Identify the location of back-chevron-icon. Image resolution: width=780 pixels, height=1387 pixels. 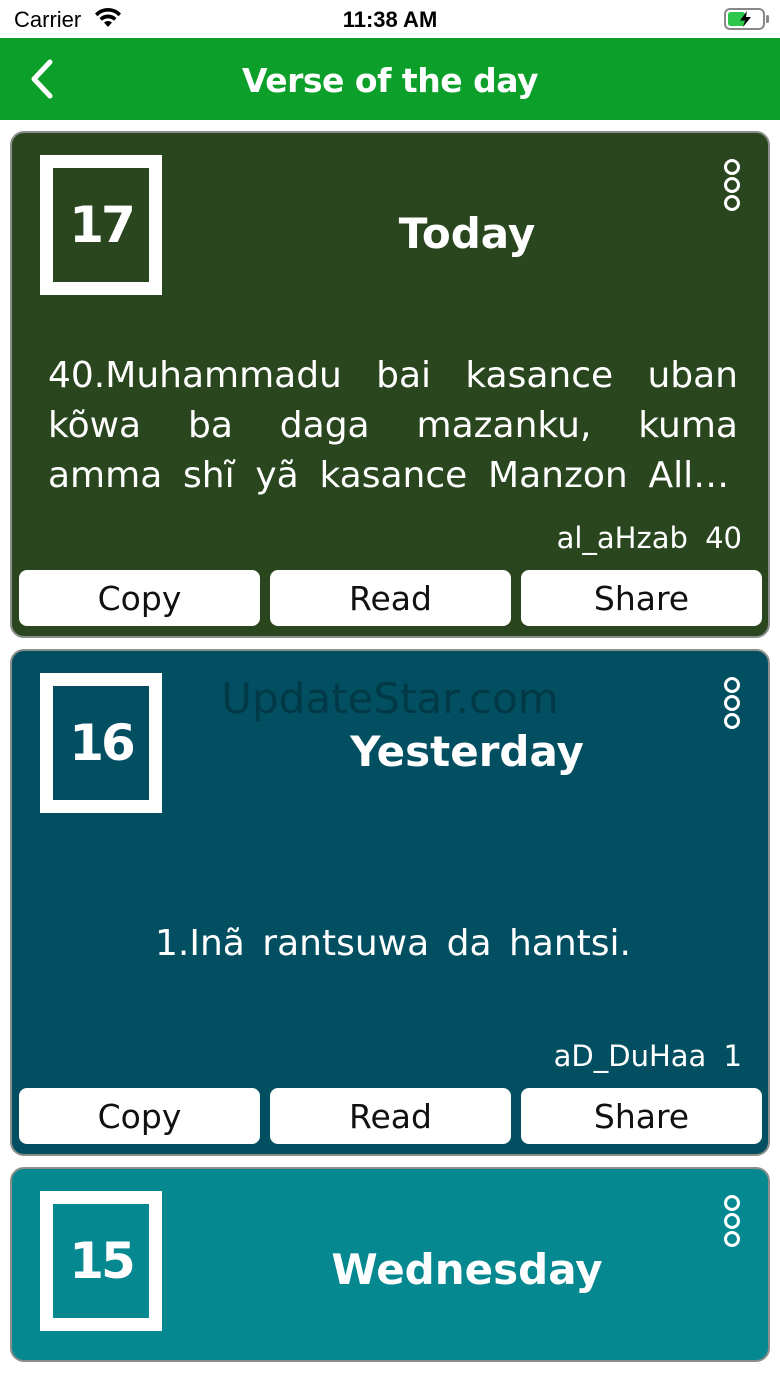
(42, 79).